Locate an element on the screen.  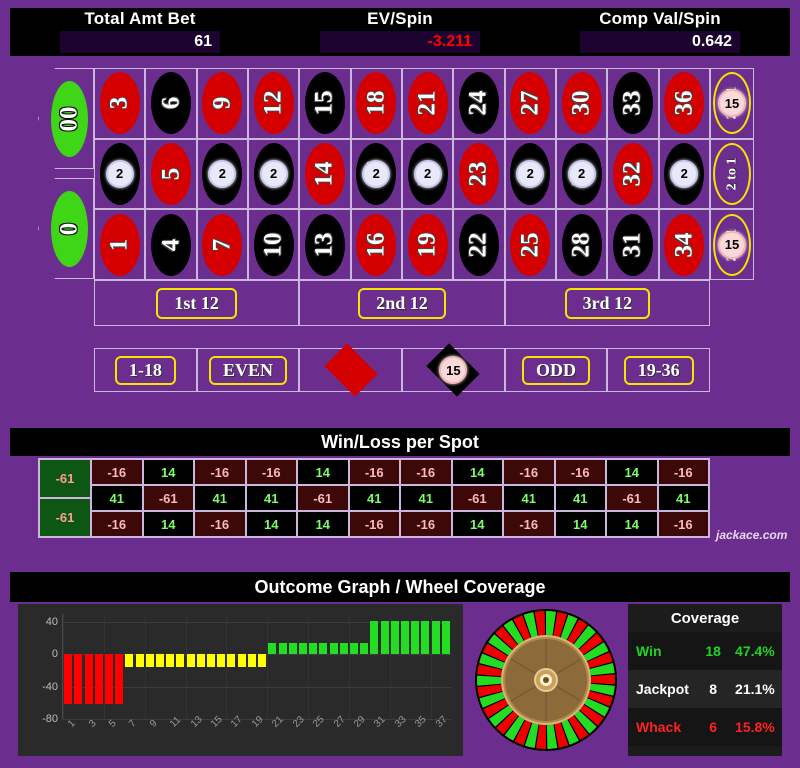
number-oval: 15 is located at coordinates (324, 103).